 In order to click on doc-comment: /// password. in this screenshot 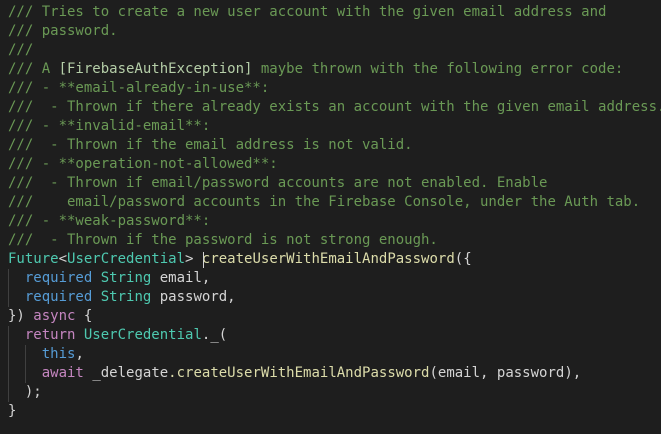, I will do `click(63, 31)`.